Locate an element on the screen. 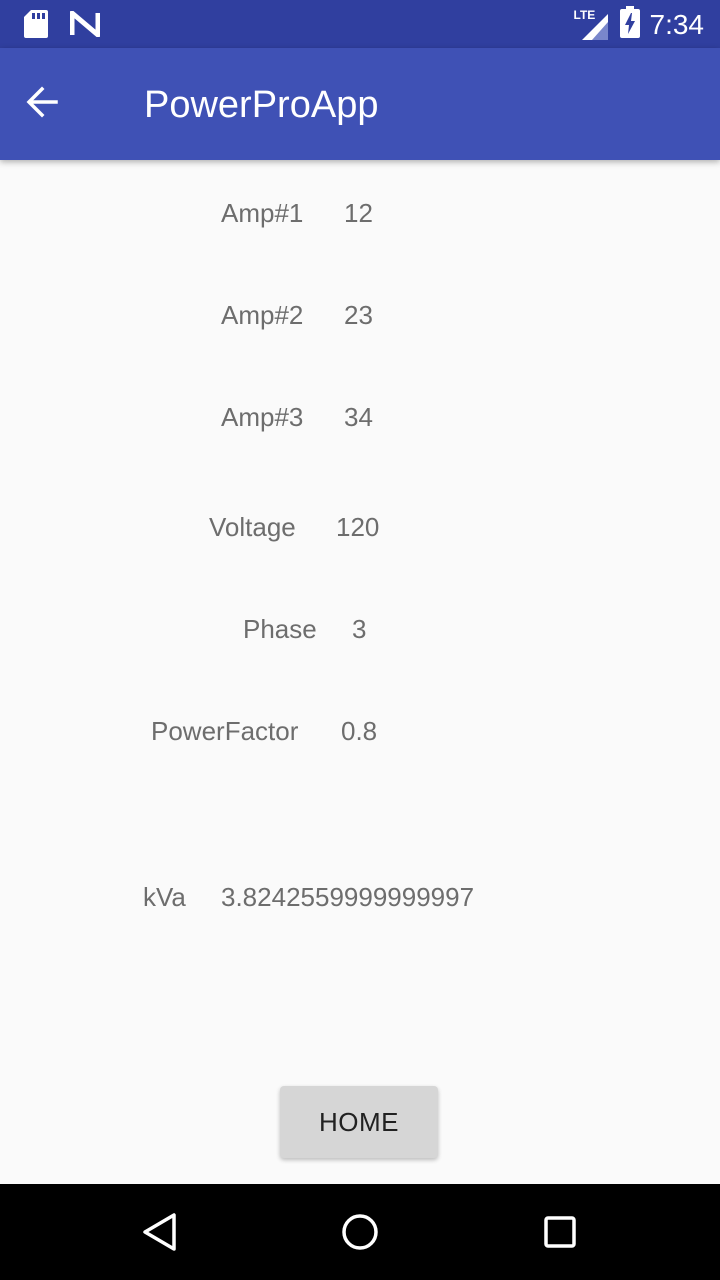 Image resolution: width=720 pixels, height=1280 pixels. app-title: PowerProApp is located at coordinates (261, 105).